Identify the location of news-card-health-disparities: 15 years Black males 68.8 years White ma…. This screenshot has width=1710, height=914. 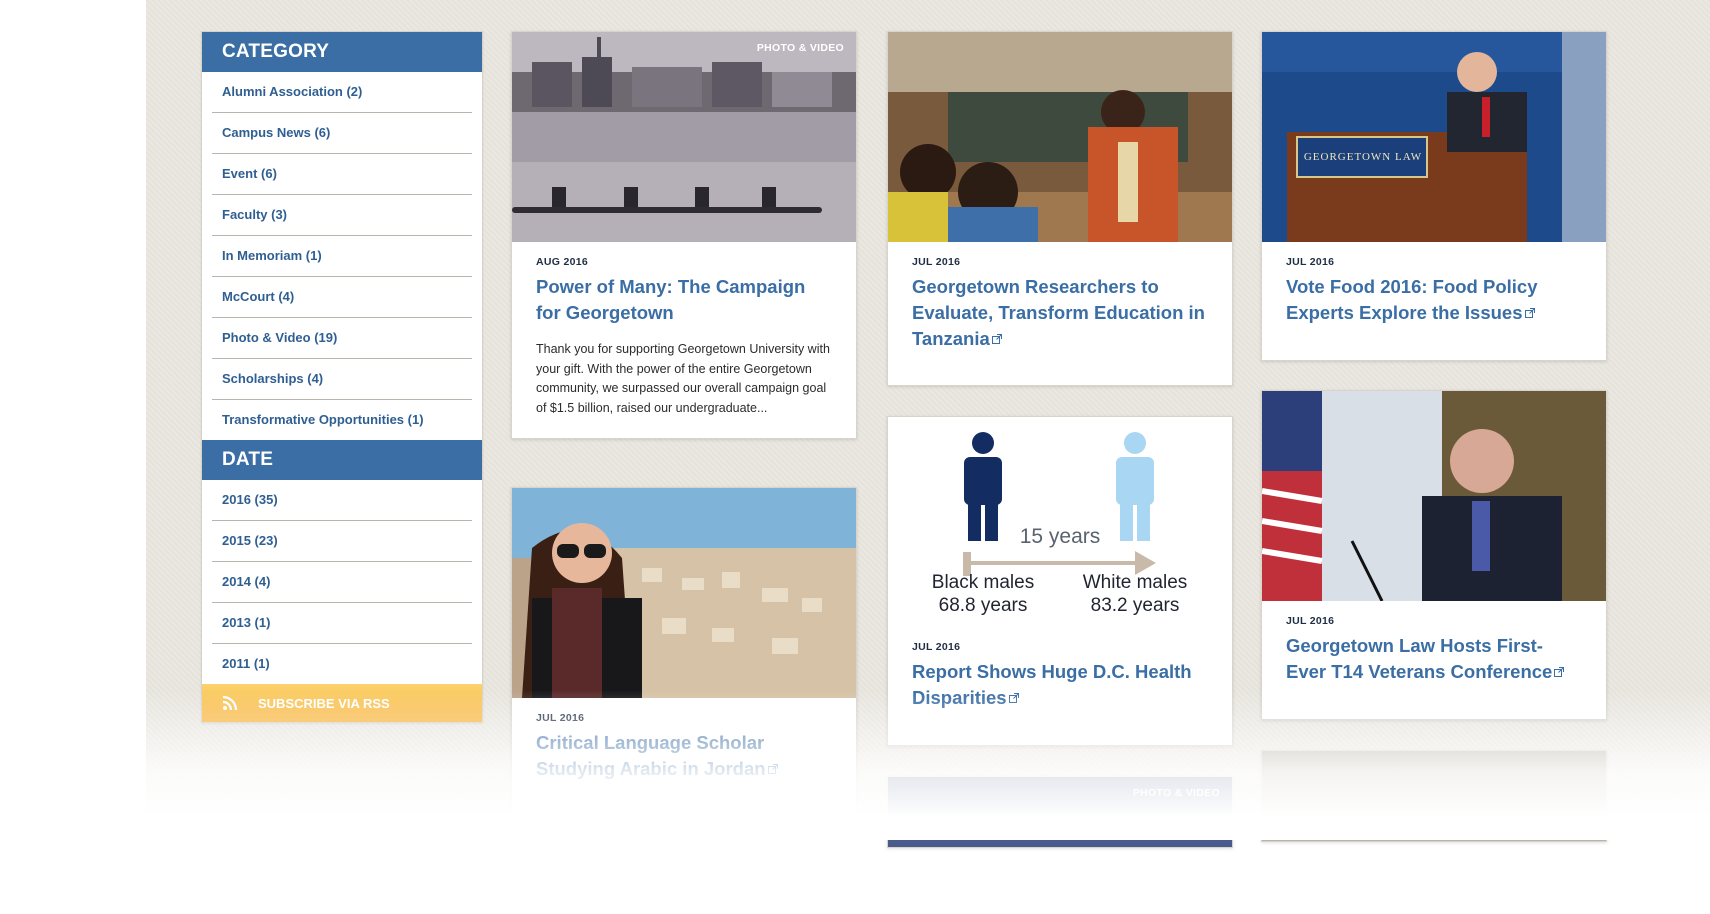
(1060, 581).